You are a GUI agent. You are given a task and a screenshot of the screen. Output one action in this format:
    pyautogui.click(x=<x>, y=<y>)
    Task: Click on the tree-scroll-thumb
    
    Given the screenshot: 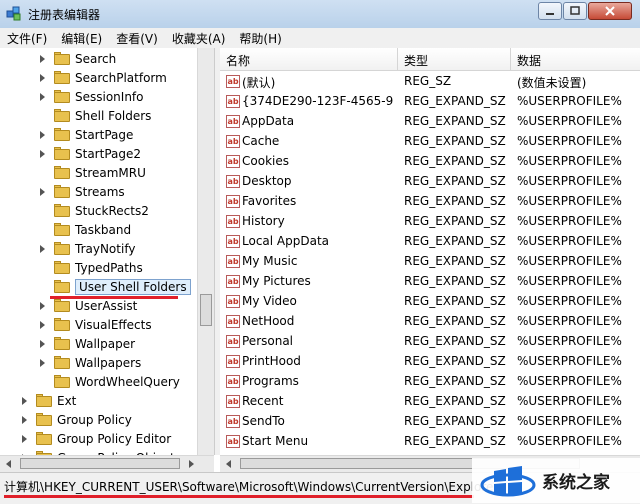 What is the action you would take?
    pyautogui.click(x=206, y=310)
    